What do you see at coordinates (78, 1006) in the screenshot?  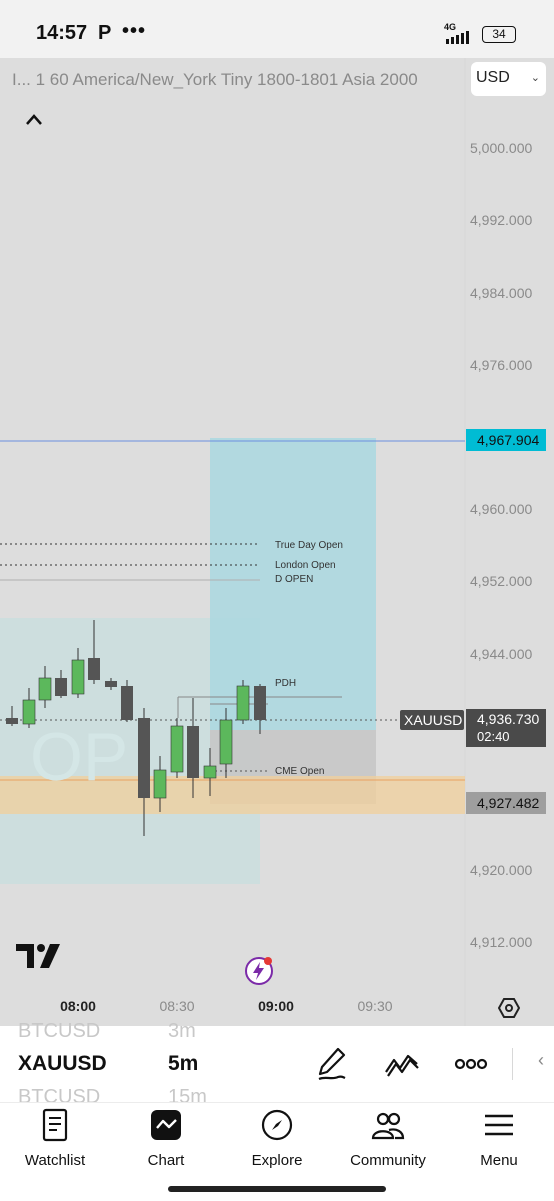 I see `time-tick: 08:00` at bounding box center [78, 1006].